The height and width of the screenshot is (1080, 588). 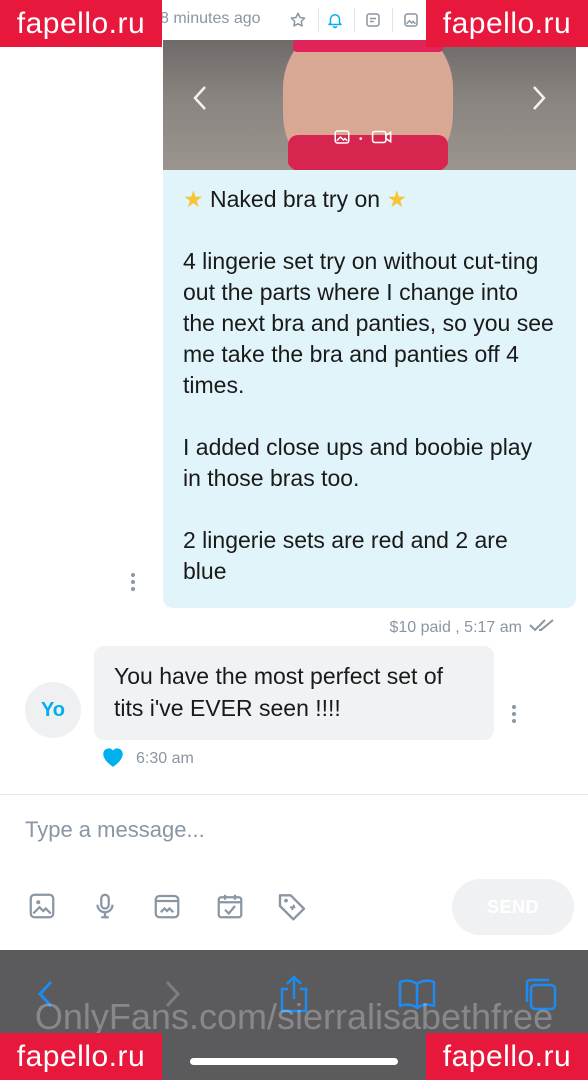 I want to click on payment-status-time: $10 paid , 5:17 am, so click(x=455, y=627).